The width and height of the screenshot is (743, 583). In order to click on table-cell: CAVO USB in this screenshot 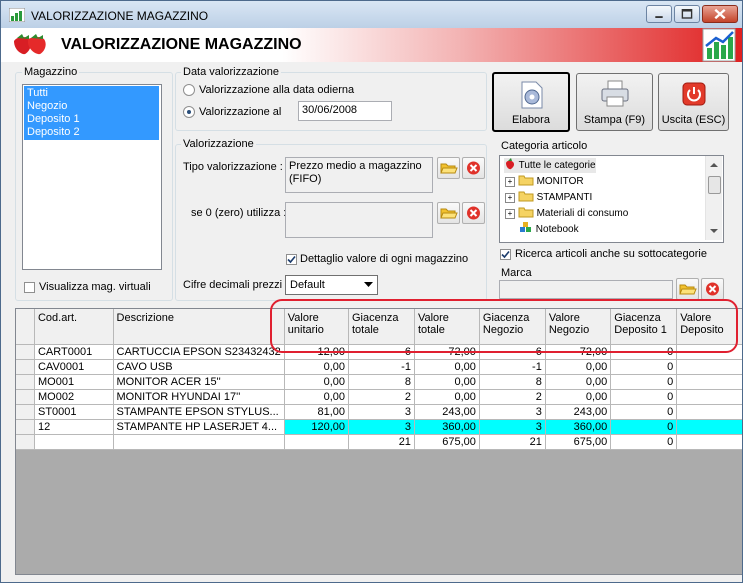, I will do `click(199, 367)`.